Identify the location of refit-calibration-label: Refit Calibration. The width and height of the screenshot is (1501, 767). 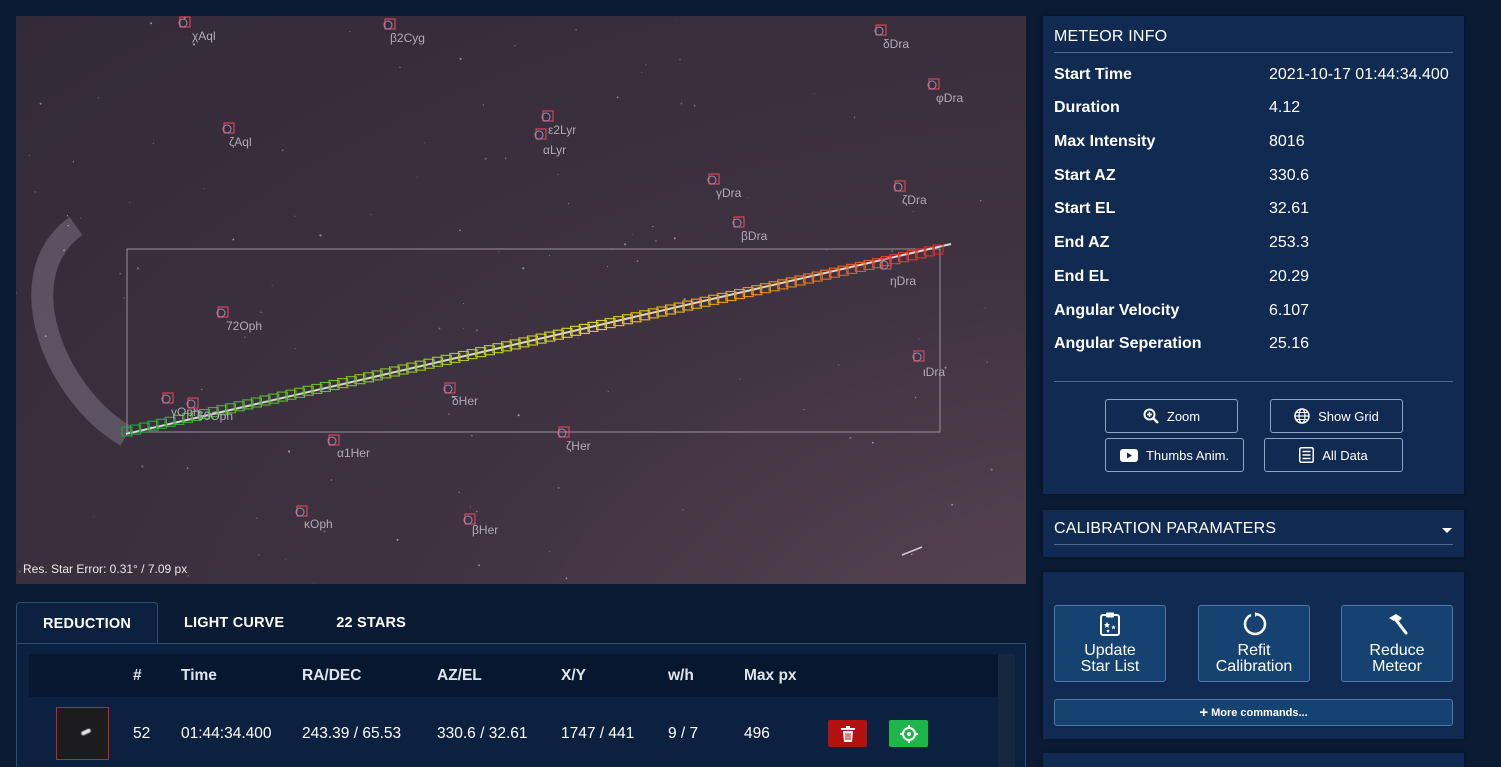
(1254, 659).